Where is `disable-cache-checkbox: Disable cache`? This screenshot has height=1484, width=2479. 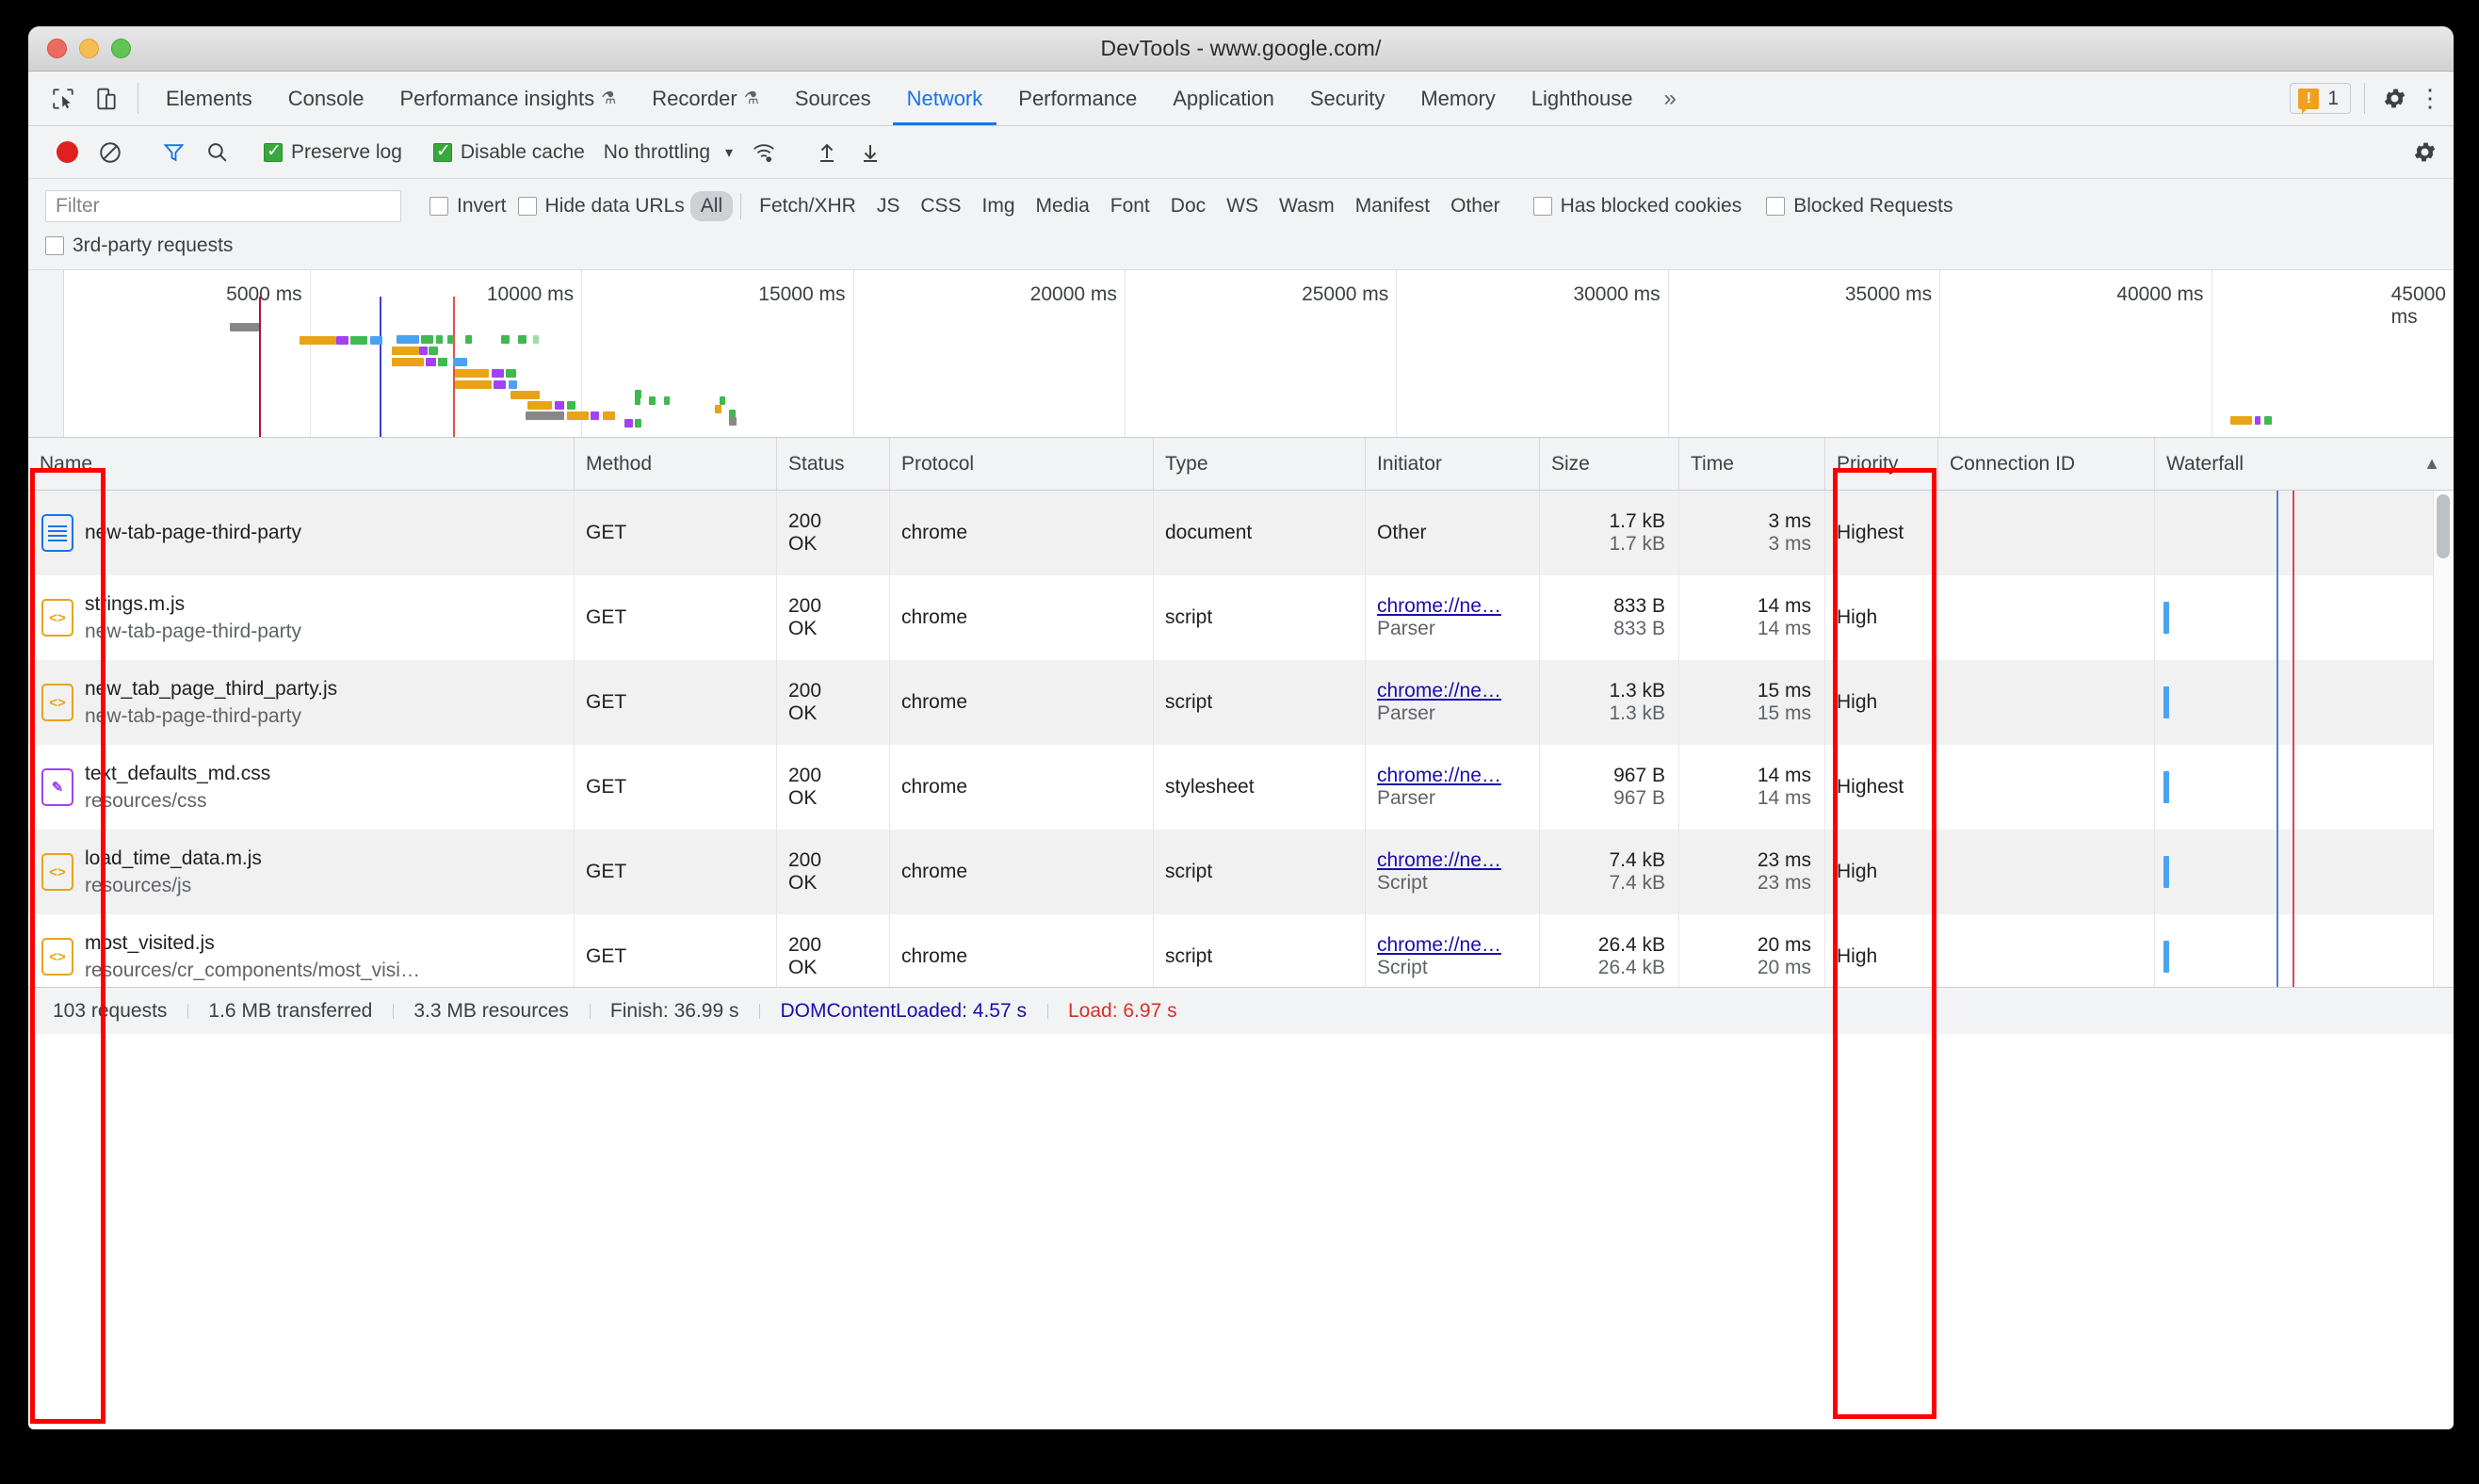 disable-cache-checkbox: Disable cache is located at coordinates (509, 152).